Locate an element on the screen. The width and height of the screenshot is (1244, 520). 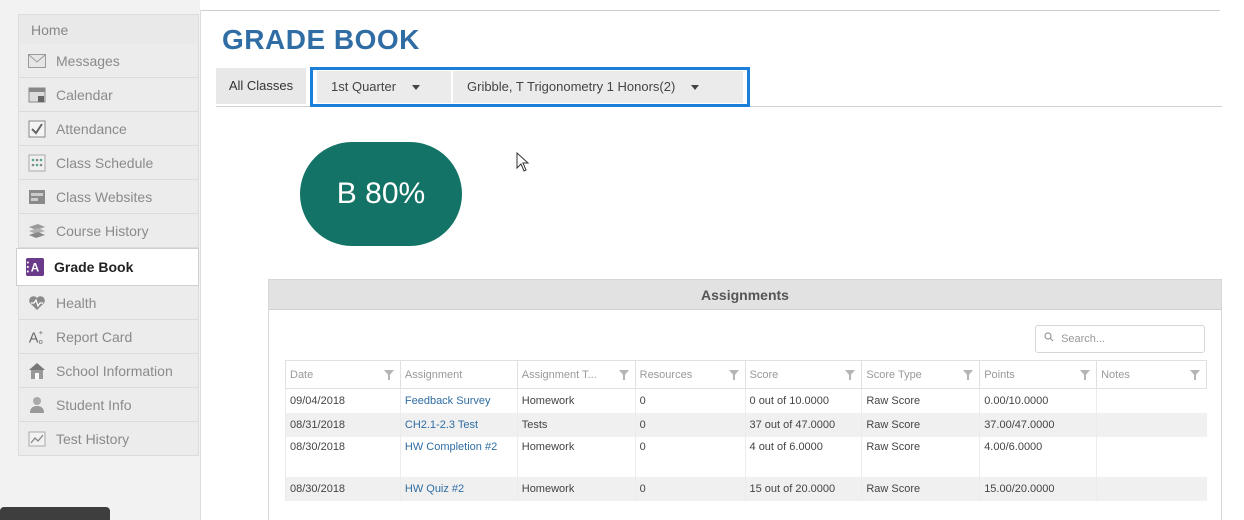
cell-score: 0 out of 10.0000 is located at coordinates (803, 400).